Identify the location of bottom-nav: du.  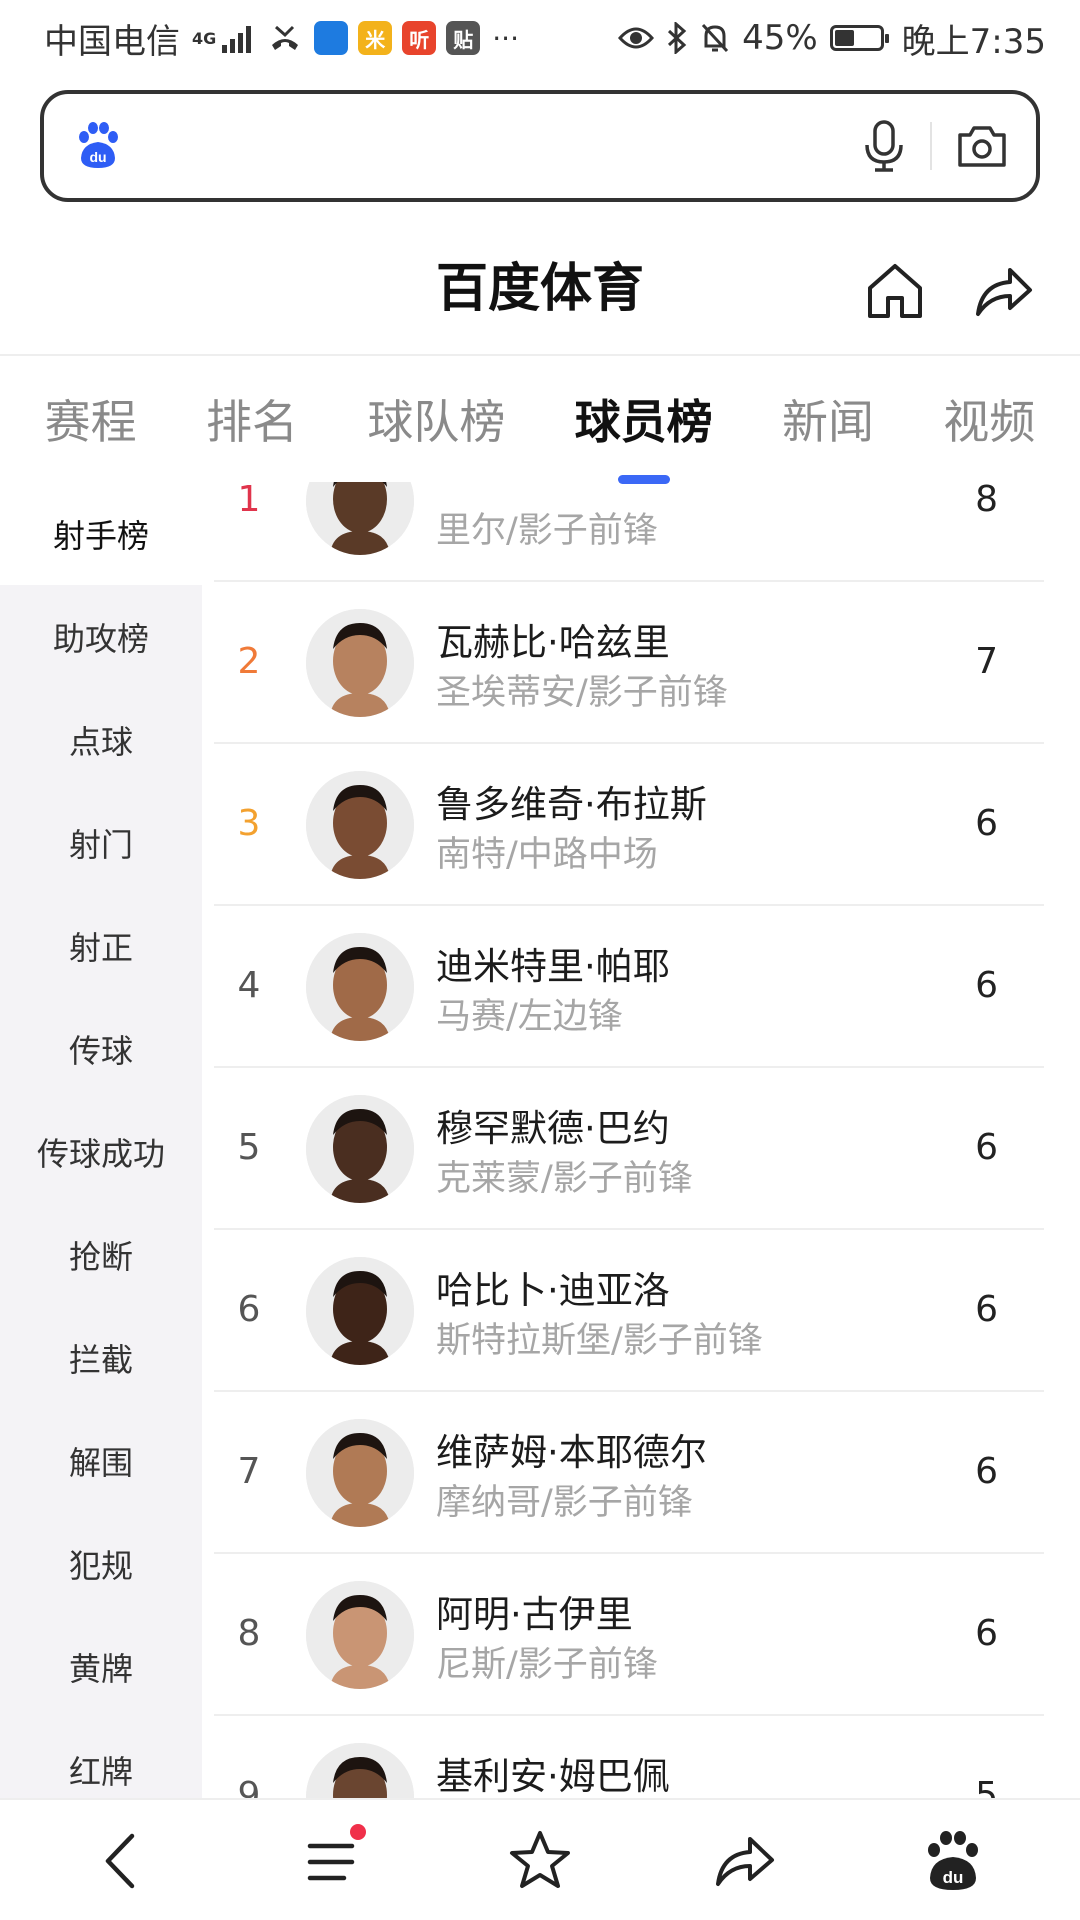
(540, 1859).